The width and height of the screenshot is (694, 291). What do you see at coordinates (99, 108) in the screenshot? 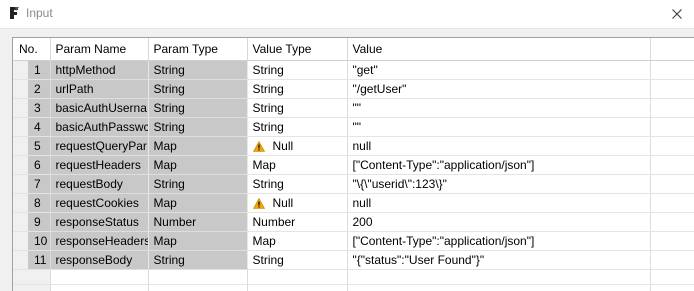
I see `param-name-cell: basicAuthUserna` at bounding box center [99, 108].